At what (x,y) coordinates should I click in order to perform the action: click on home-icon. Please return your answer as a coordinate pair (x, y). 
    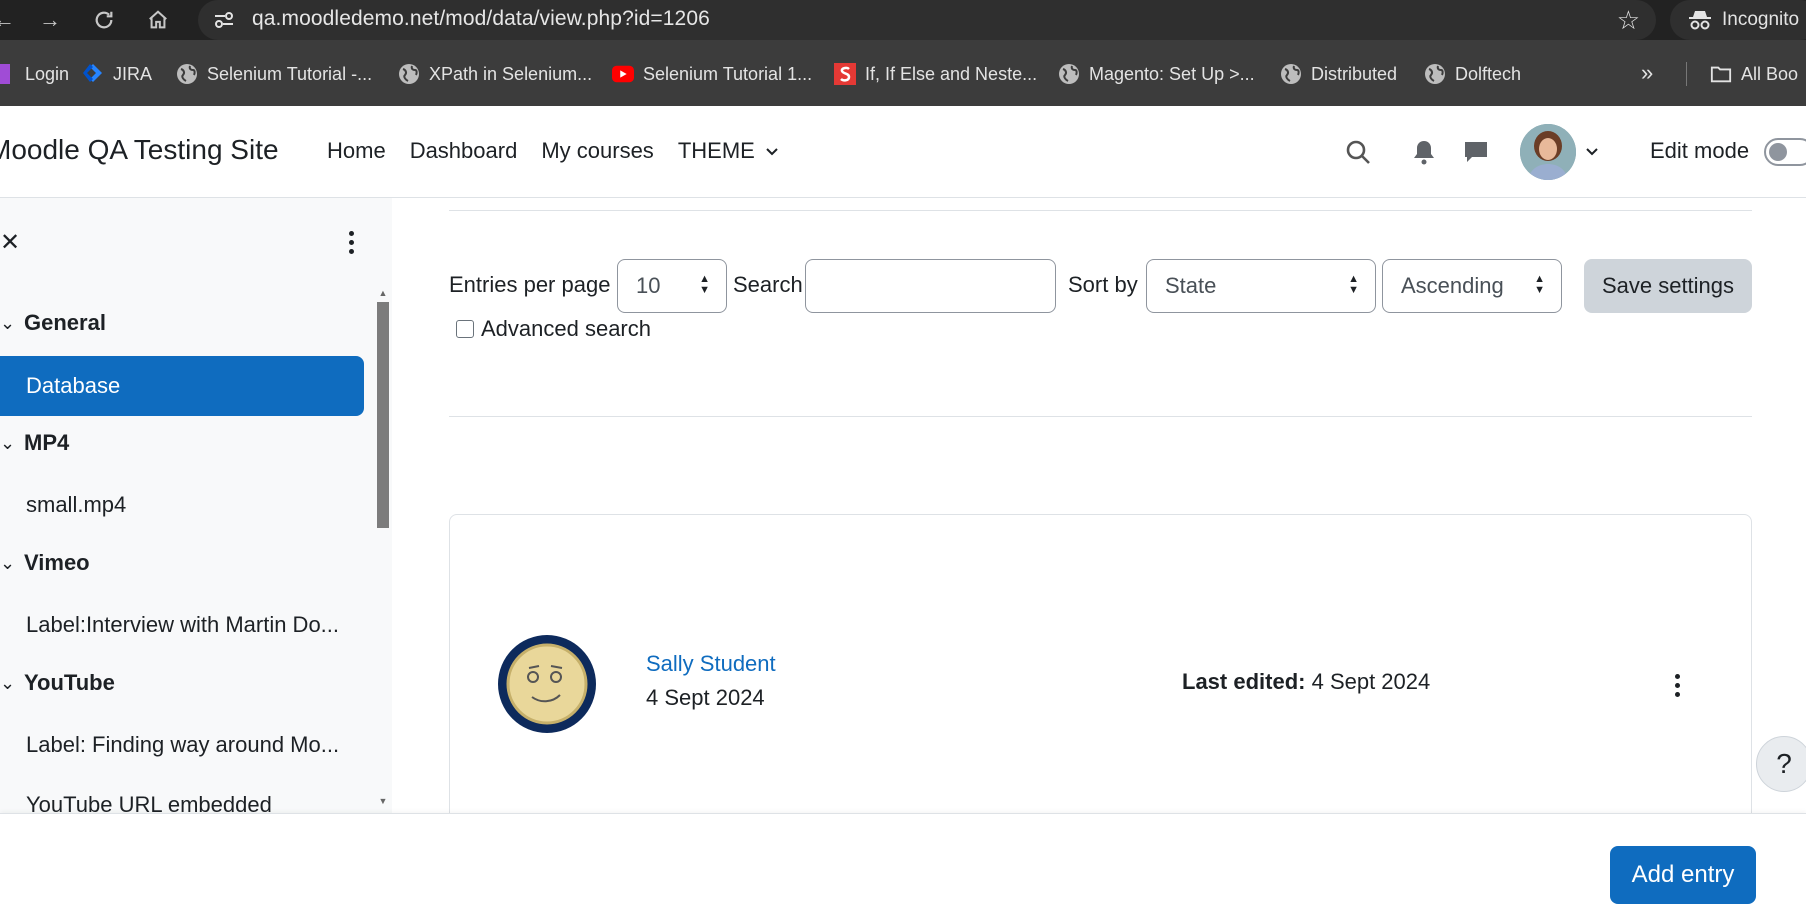
    Looking at the image, I should click on (158, 20).